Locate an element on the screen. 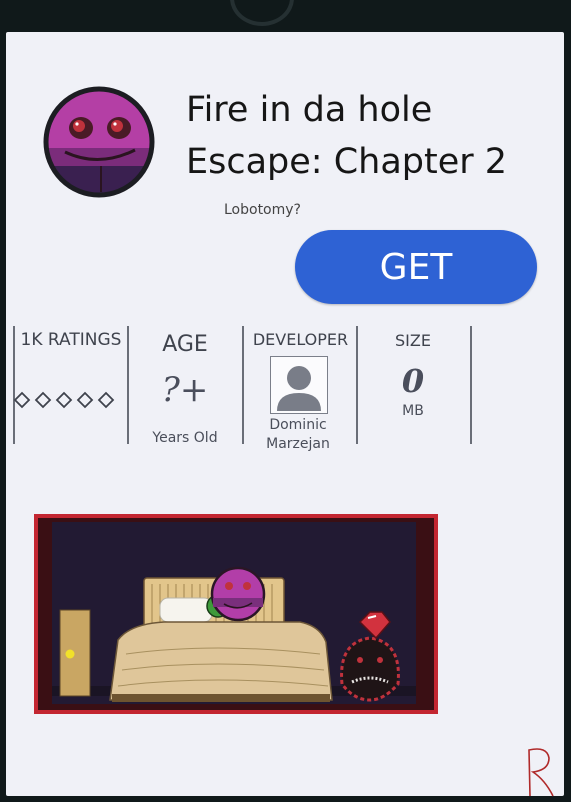  rating-stars is located at coordinates (66, 400).